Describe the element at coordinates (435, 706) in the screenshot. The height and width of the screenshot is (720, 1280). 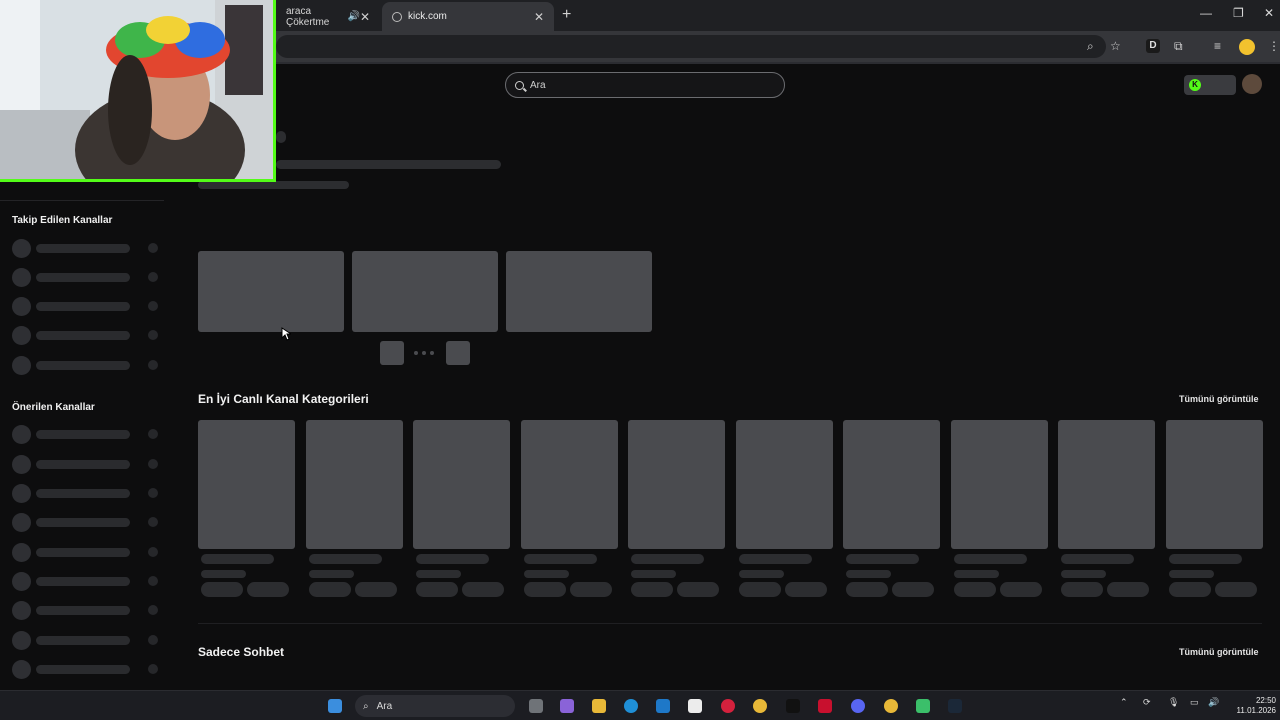
I see `taskbar-search: ⌕ Ara` at that location.